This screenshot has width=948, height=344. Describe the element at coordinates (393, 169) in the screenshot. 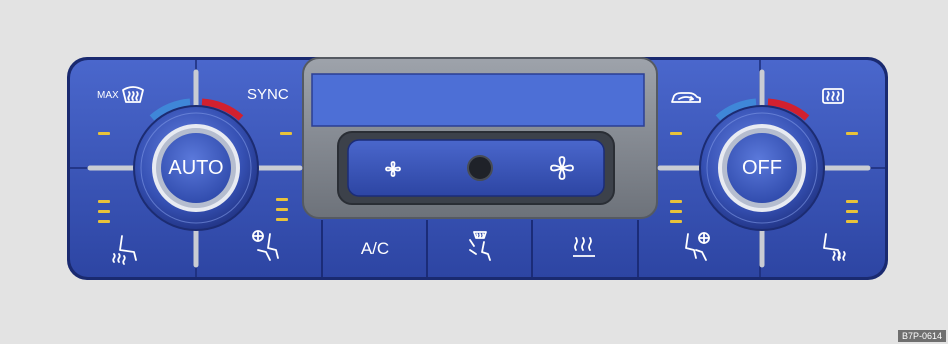

I see `fan-small-icon` at that location.